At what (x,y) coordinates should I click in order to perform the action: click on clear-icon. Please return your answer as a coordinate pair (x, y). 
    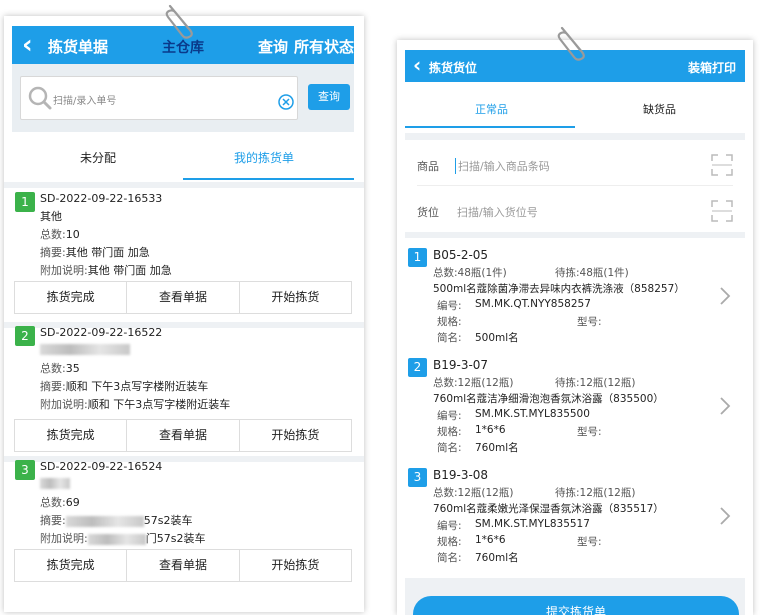
    Looking at the image, I should click on (286, 102).